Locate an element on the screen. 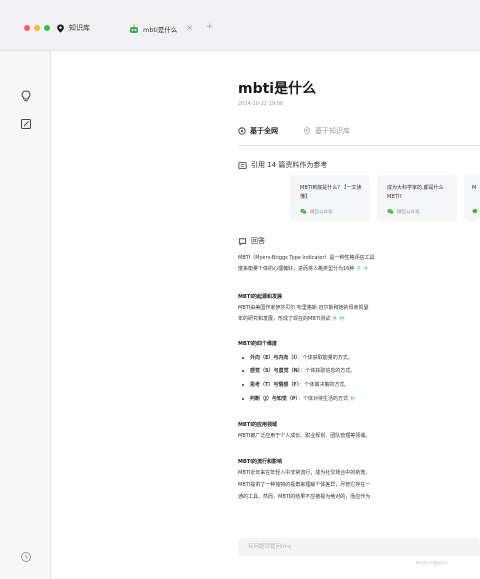 This screenshot has height=579, width=480. model-disclaimer: 腾讯混元大模型驱动 is located at coordinates (432, 563).